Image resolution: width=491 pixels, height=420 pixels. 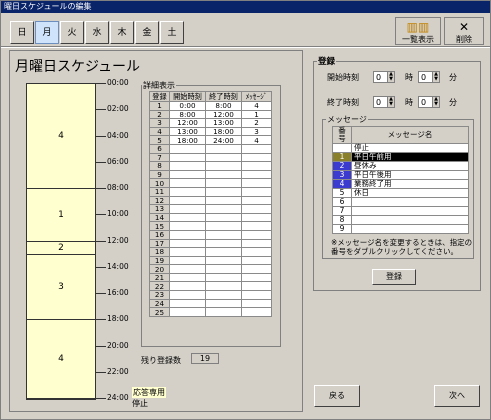 I want to click on back-button: 戻る, so click(x=337, y=396).